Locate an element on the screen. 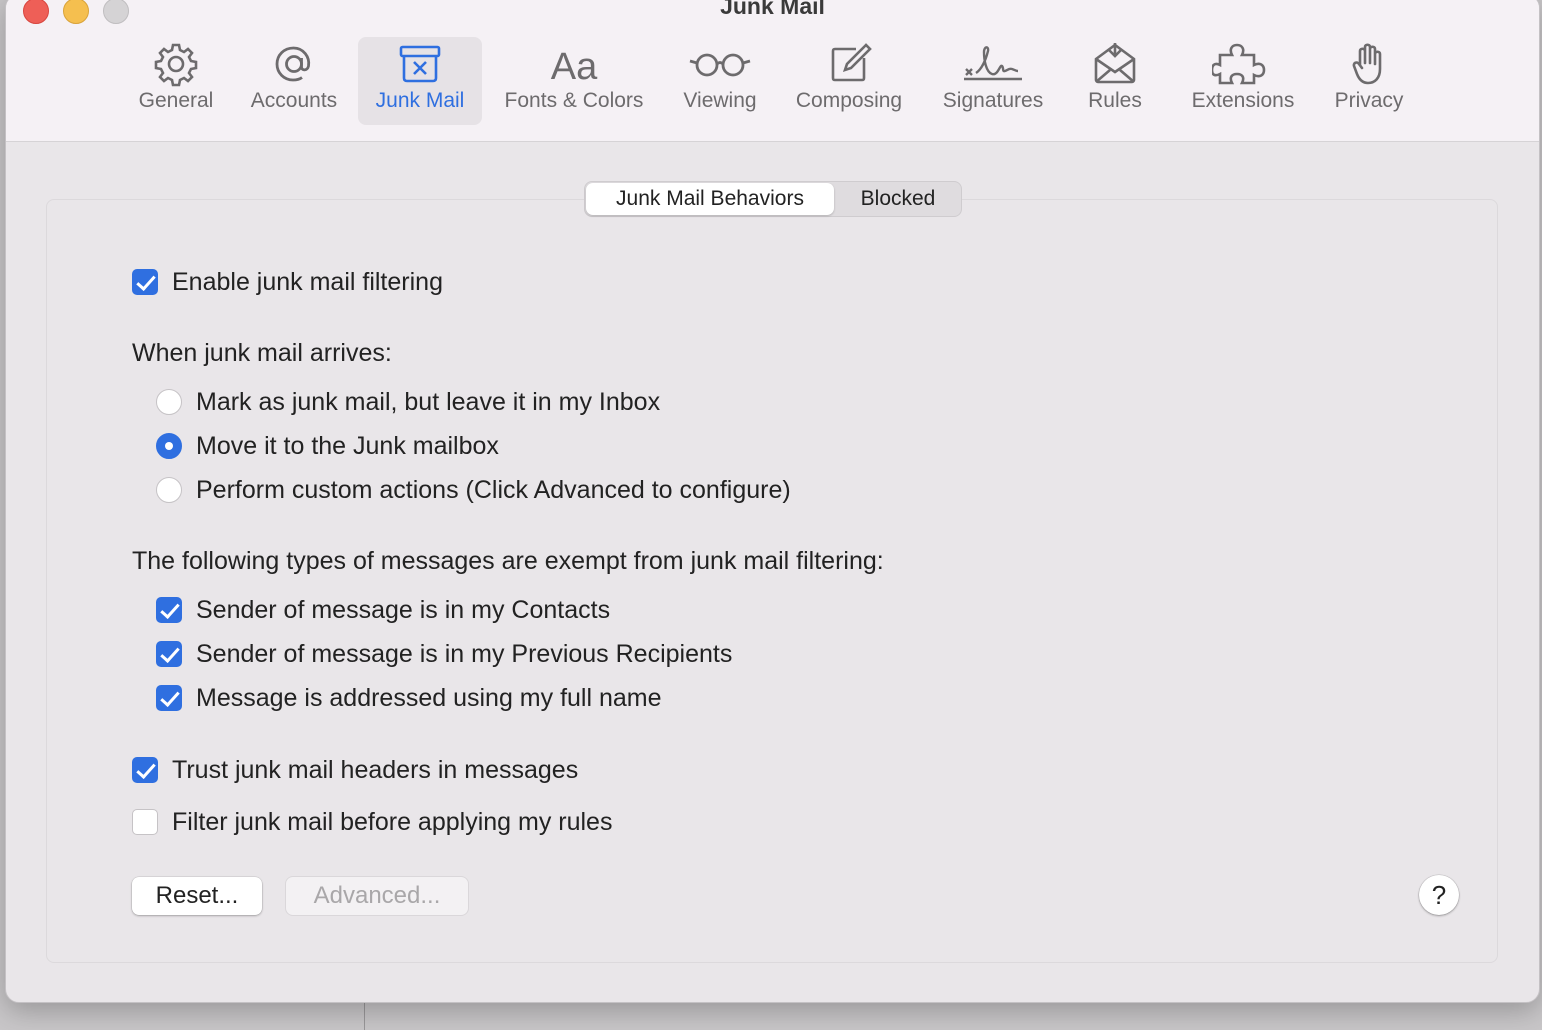 Image resolution: width=1542 pixels, height=1030 pixels. tab-blocked: Blocked is located at coordinates (898, 199).